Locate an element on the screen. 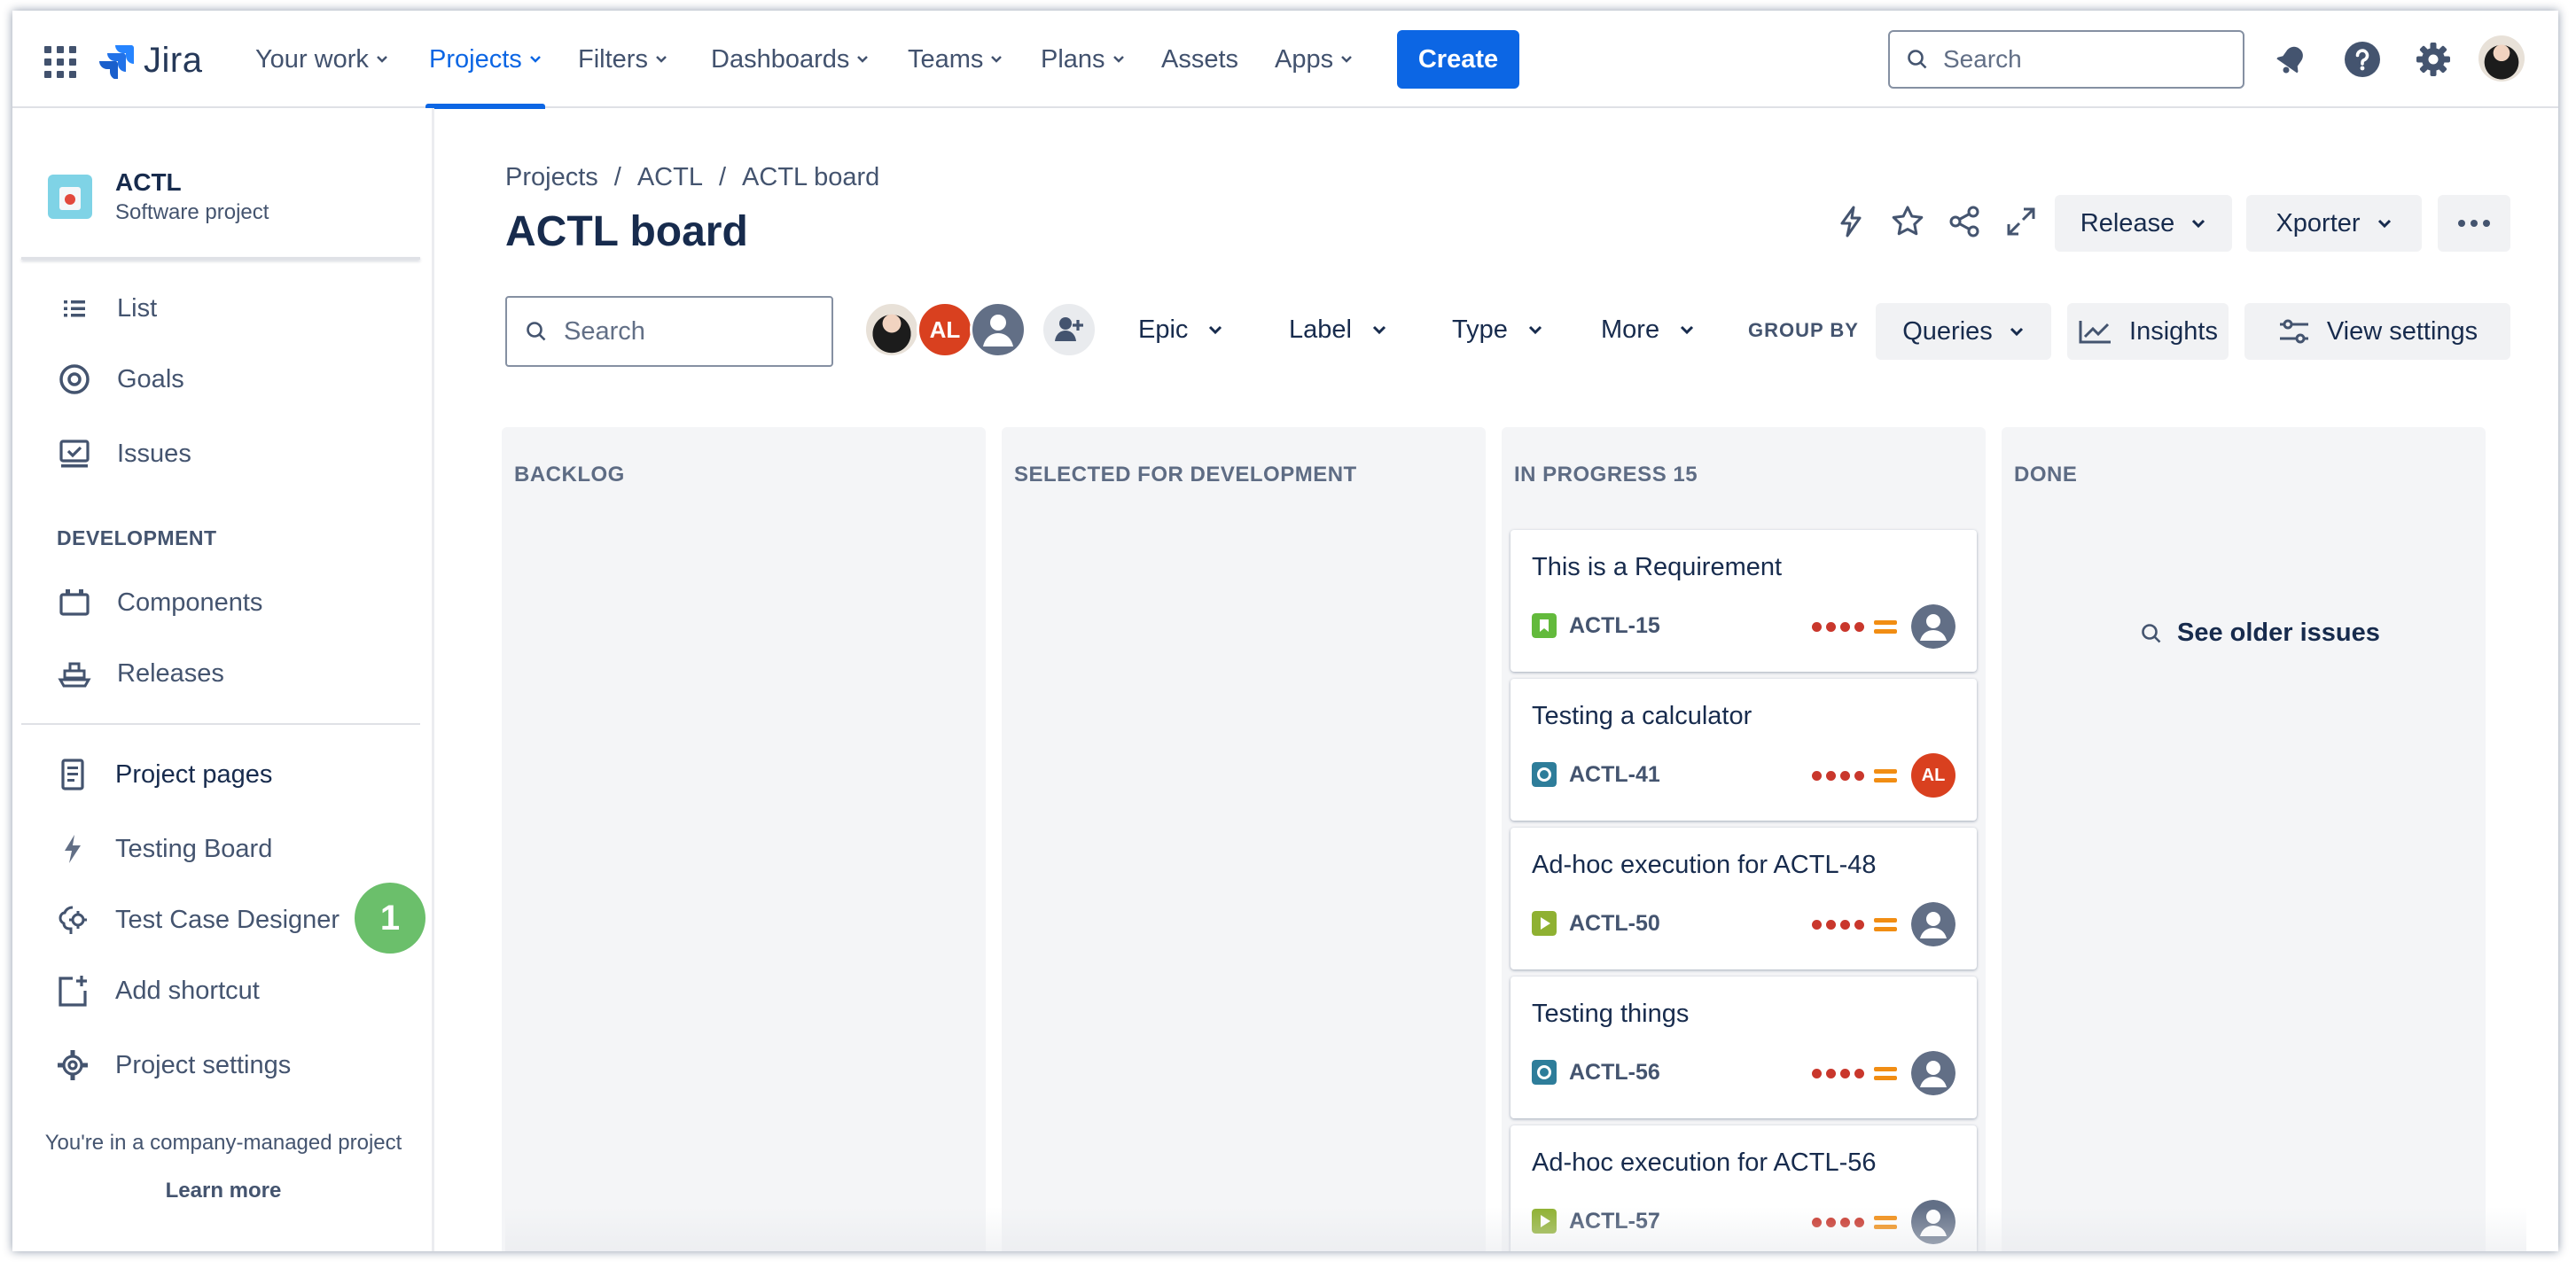  type-filter: Type is located at coordinates (1497, 330).